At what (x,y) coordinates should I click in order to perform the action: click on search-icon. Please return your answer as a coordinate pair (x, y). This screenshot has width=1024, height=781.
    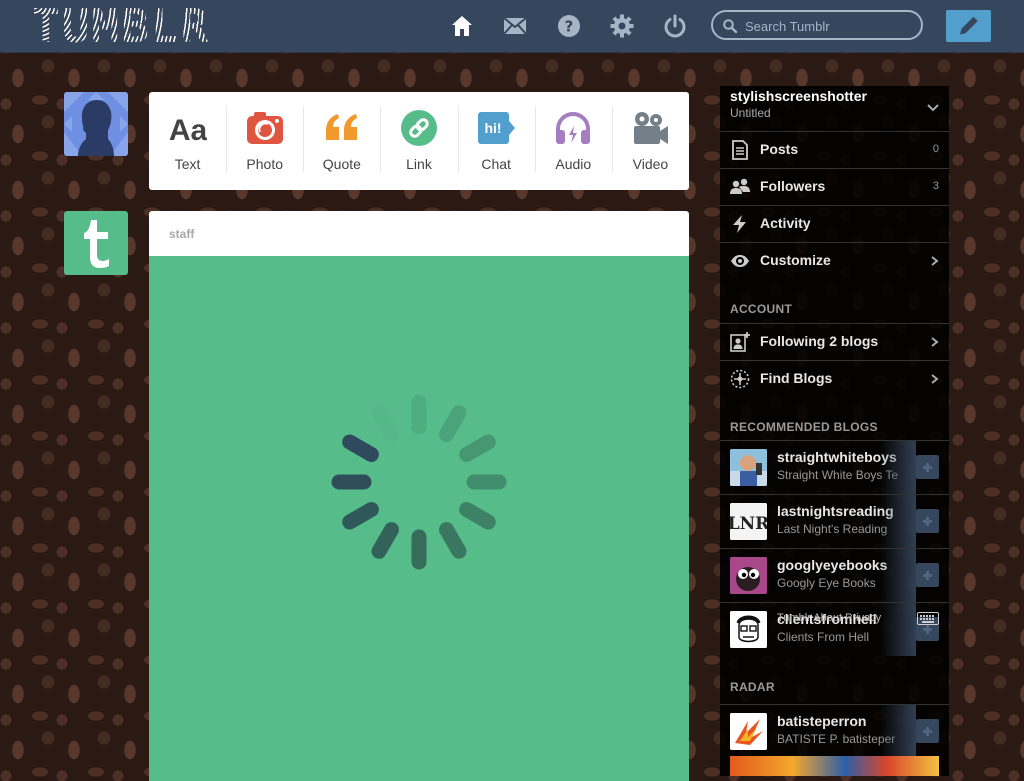
    Looking at the image, I should click on (730, 26).